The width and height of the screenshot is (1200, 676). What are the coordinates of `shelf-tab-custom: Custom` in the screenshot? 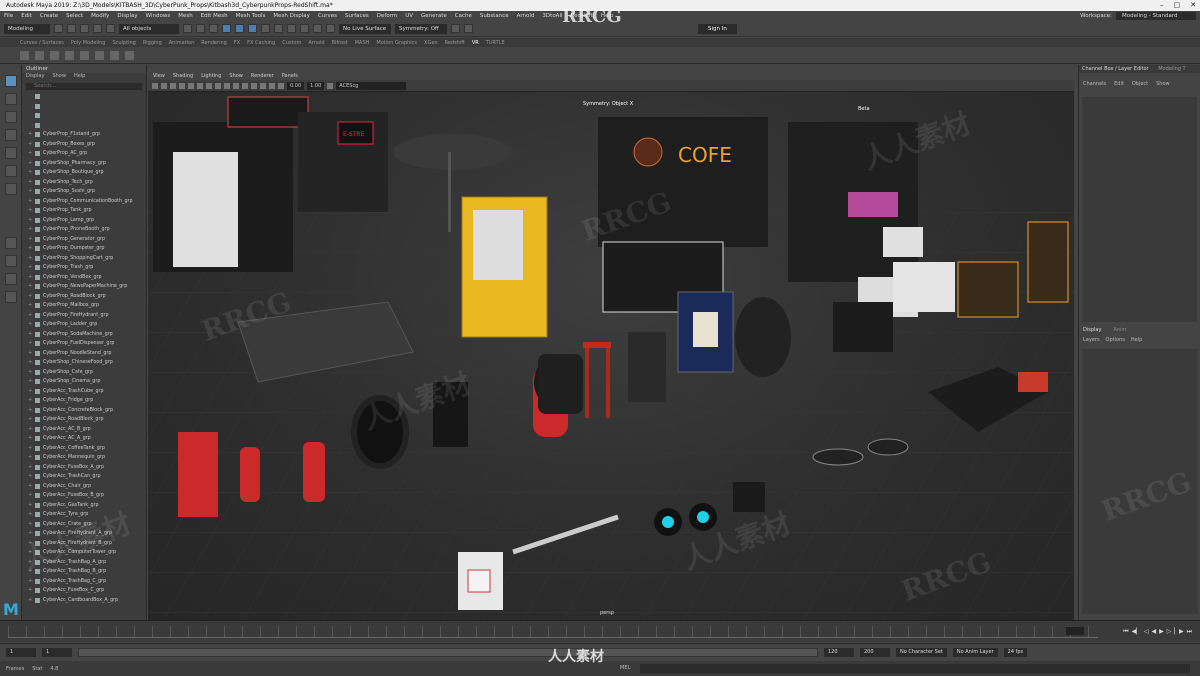 It's located at (291, 43).